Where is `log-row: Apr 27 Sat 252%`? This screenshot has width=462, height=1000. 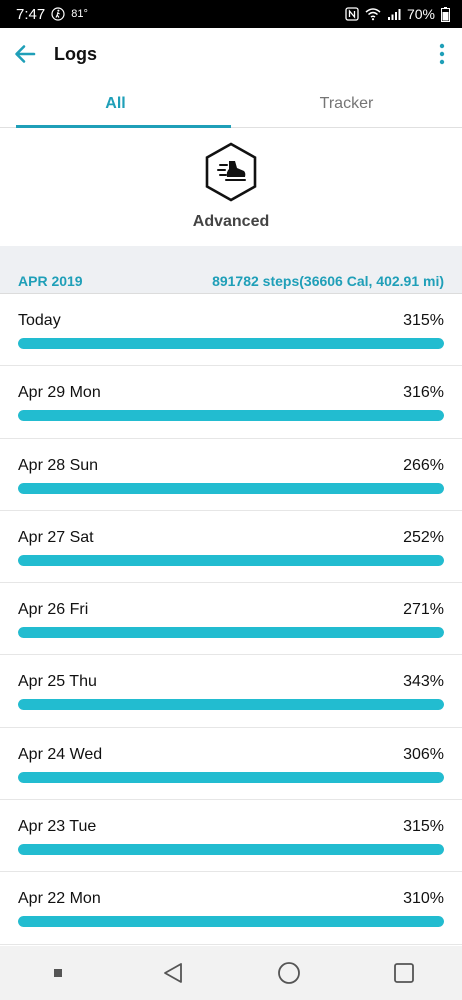 log-row: Apr 27 Sat 252% is located at coordinates (231, 547).